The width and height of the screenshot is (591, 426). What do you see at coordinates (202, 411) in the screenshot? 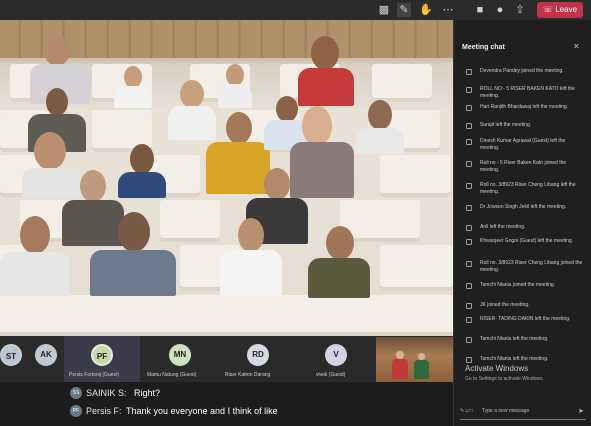
I see `caption-text: Thank you everyone and I think of like` at bounding box center [202, 411].